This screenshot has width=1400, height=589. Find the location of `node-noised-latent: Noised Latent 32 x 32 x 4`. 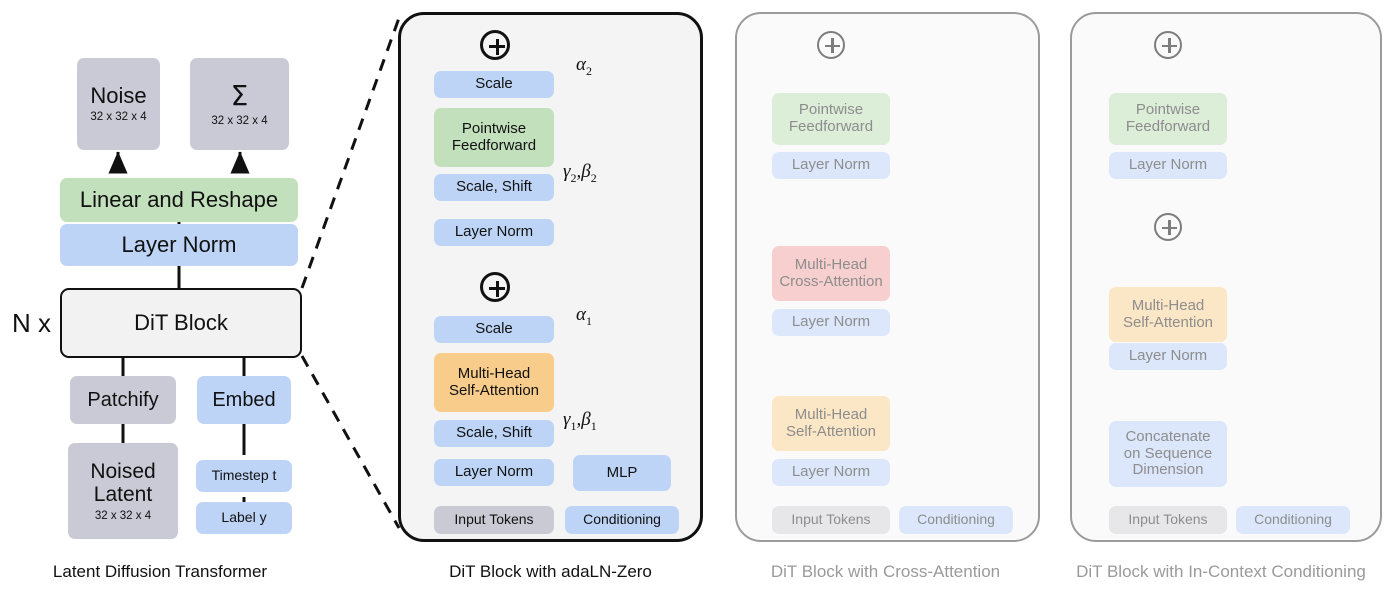

node-noised-latent: Noised Latent 32 x 32 x 4 is located at coordinates (123, 491).